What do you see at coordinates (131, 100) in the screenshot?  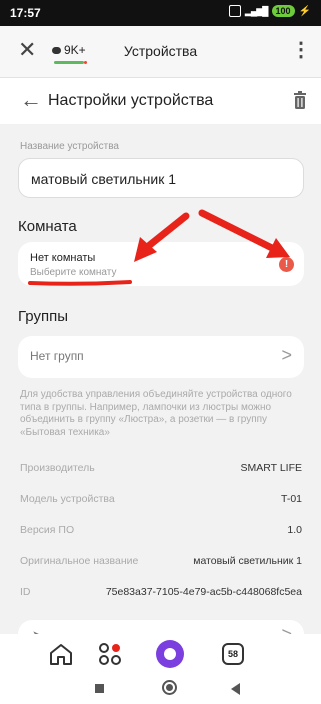 I see `page-title: Настройки устройства` at bounding box center [131, 100].